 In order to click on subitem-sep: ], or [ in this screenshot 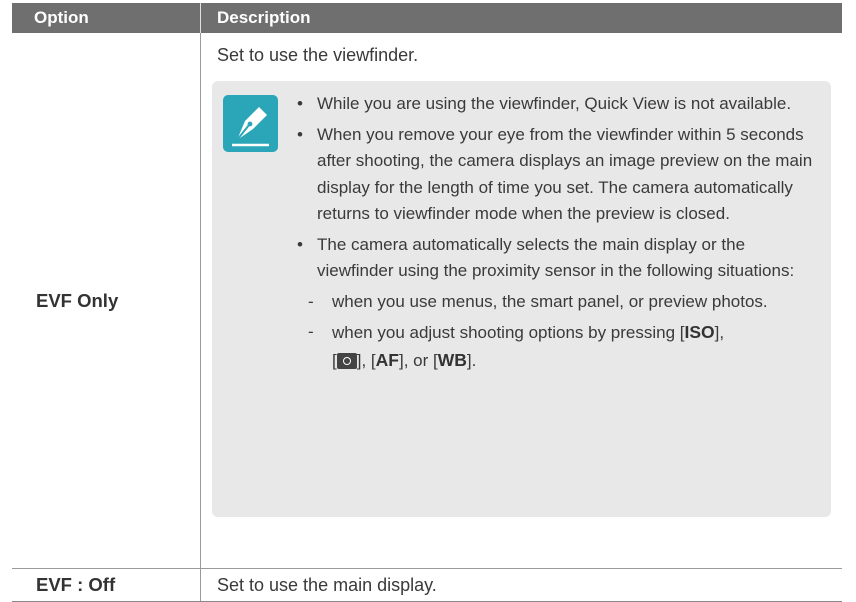, I will do `click(418, 360)`.